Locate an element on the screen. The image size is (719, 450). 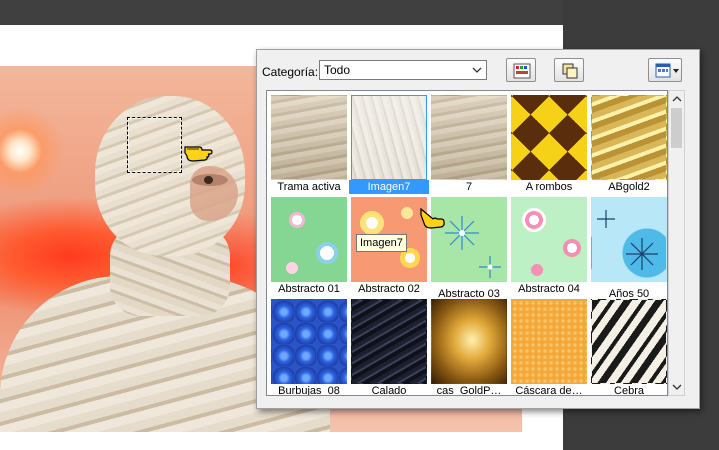
texture-tile: Abstracto 01 is located at coordinates (309, 246).